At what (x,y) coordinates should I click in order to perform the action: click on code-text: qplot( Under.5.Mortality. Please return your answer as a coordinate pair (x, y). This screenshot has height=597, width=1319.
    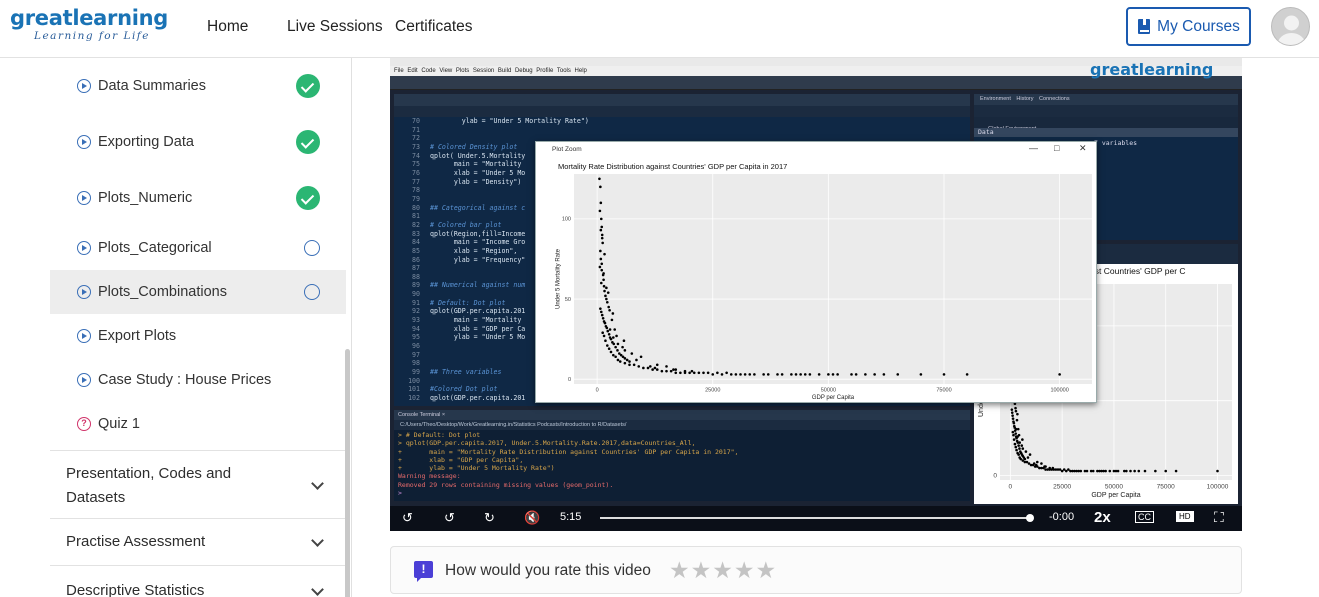
    Looking at the image, I should click on (478, 155).